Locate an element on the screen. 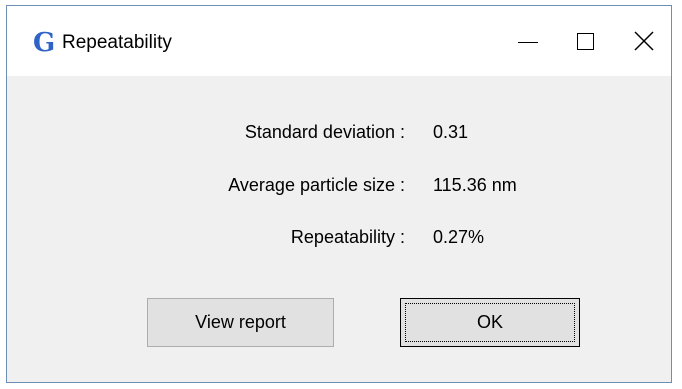 Image resolution: width=682 pixels, height=389 pixels. ok-button: OK is located at coordinates (490, 322).